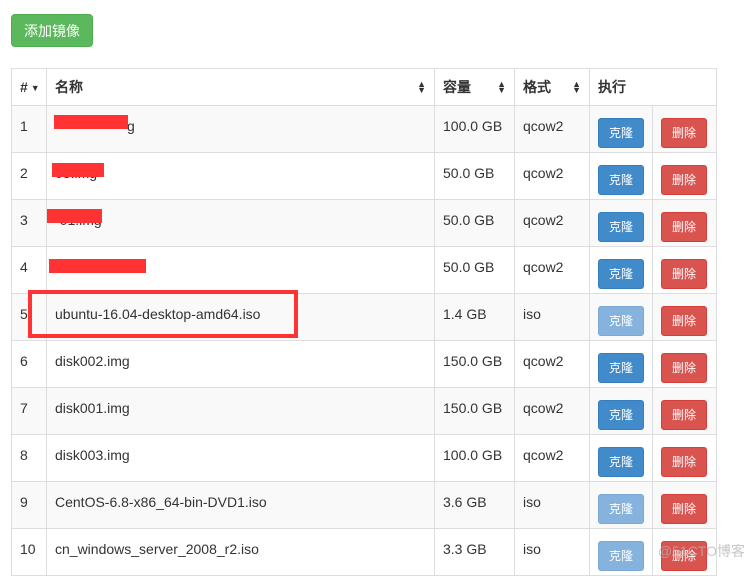 This screenshot has height=576, width=753. What do you see at coordinates (240, 87) in the screenshot?
I see `column-header-name: 名称 ▲ ▼` at bounding box center [240, 87].